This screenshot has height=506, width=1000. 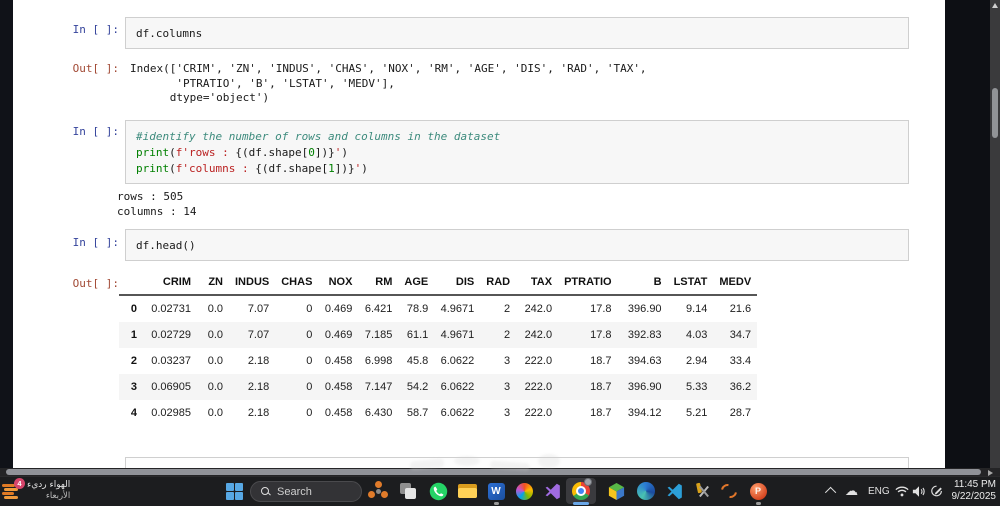 I want to click on output-1-line-2: 'PTRATIO', 'B', 'LSTAT', 'MEDV'],, so click(x=262, y=83).